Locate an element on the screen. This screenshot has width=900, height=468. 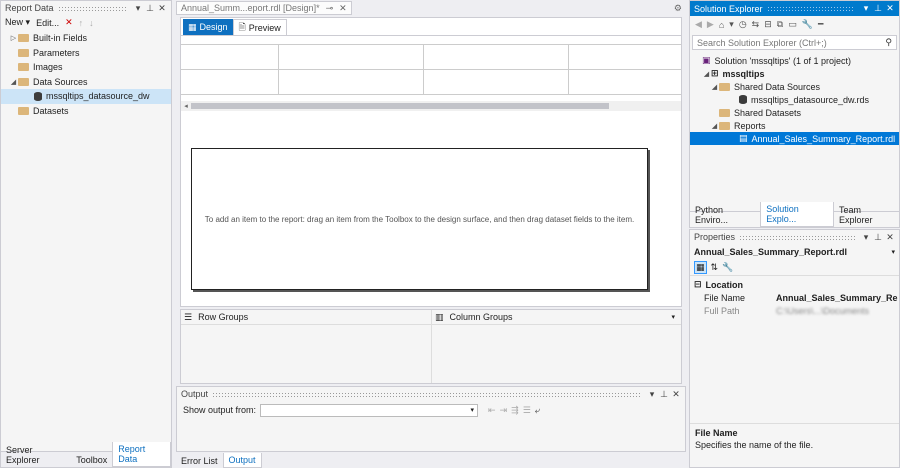
grouping-pane: ☰ Row Groups ▥ Column Groups ▾ is located at coordinates (431, 346).